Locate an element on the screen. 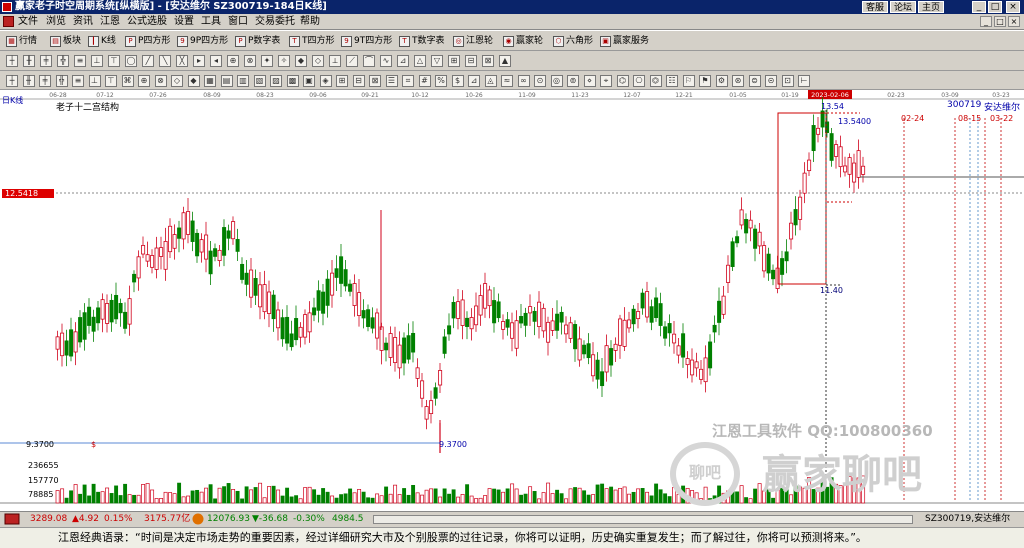  menu-trade: 交易委托 is located at coordinates (275, 22).